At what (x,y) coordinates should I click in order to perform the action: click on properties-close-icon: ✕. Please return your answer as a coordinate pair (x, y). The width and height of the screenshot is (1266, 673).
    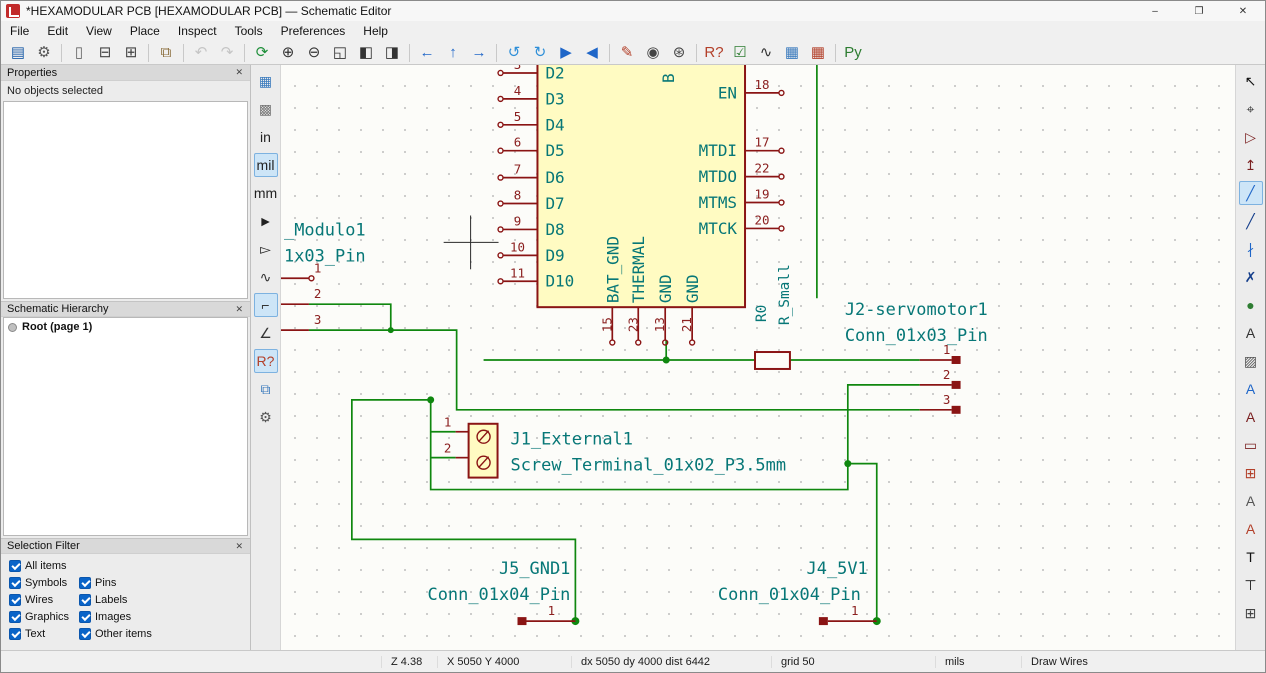
    Looking at the image, I should click on (239, 72).